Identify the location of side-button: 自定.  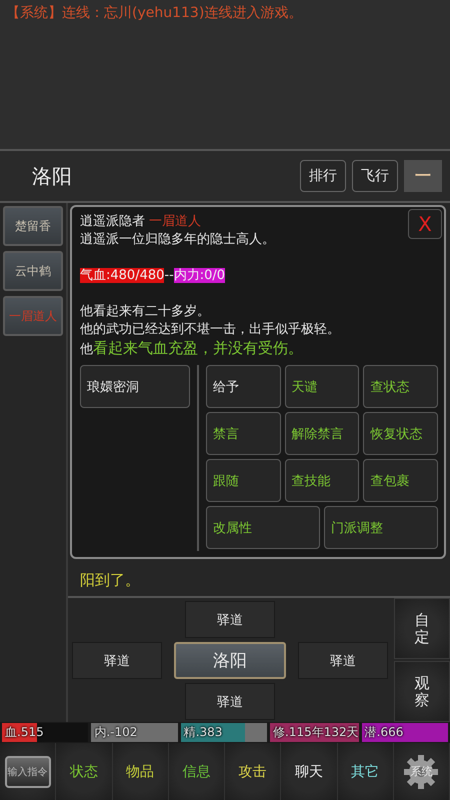
(422, 628).